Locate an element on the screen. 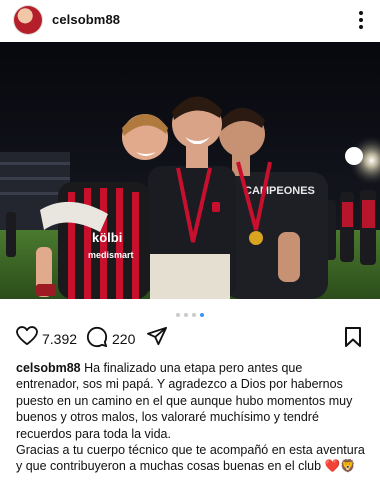  more-options-icon is located at coordinates (361, 20).